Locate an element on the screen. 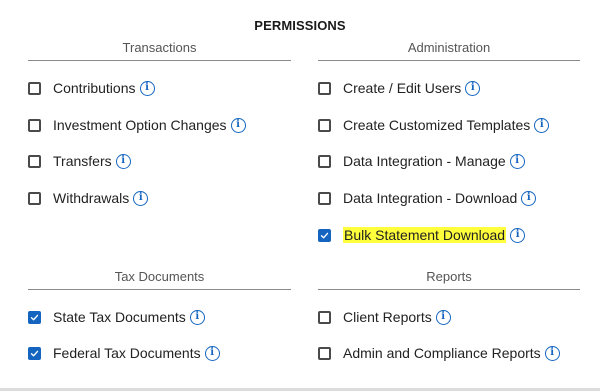 This screenshot has height=391, width=600. permission-label: Withdrawals is located at coordinates (91, 198).